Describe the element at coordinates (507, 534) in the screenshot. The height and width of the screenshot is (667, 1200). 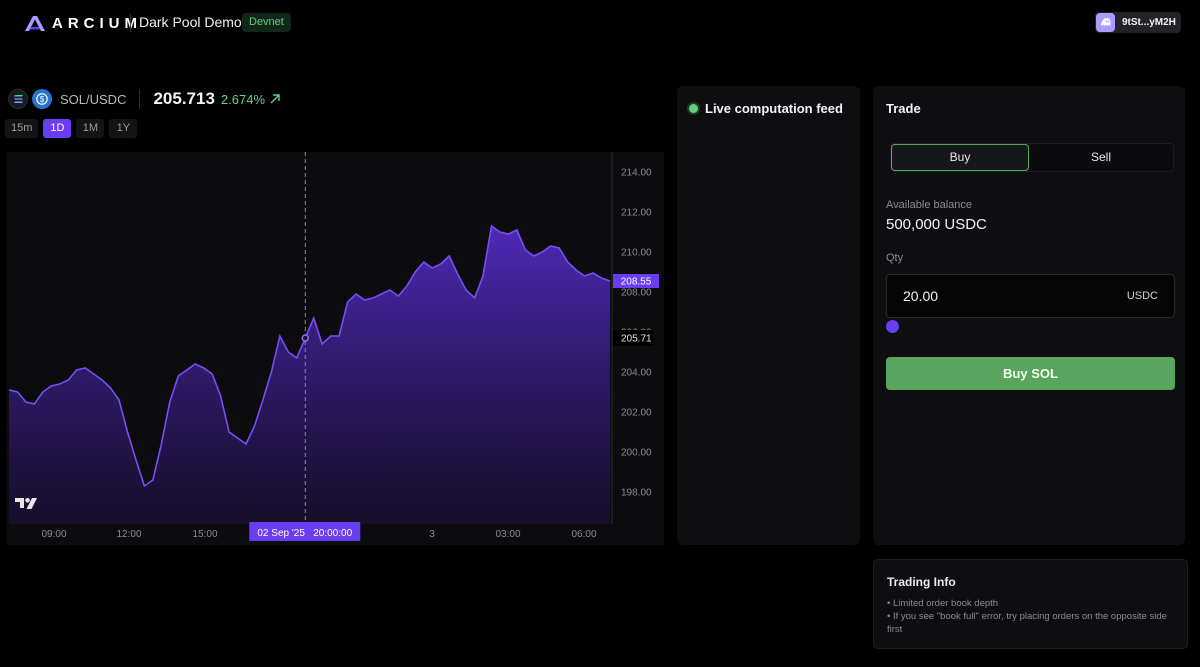
I see `x-tick-label: 03:00` at that location.